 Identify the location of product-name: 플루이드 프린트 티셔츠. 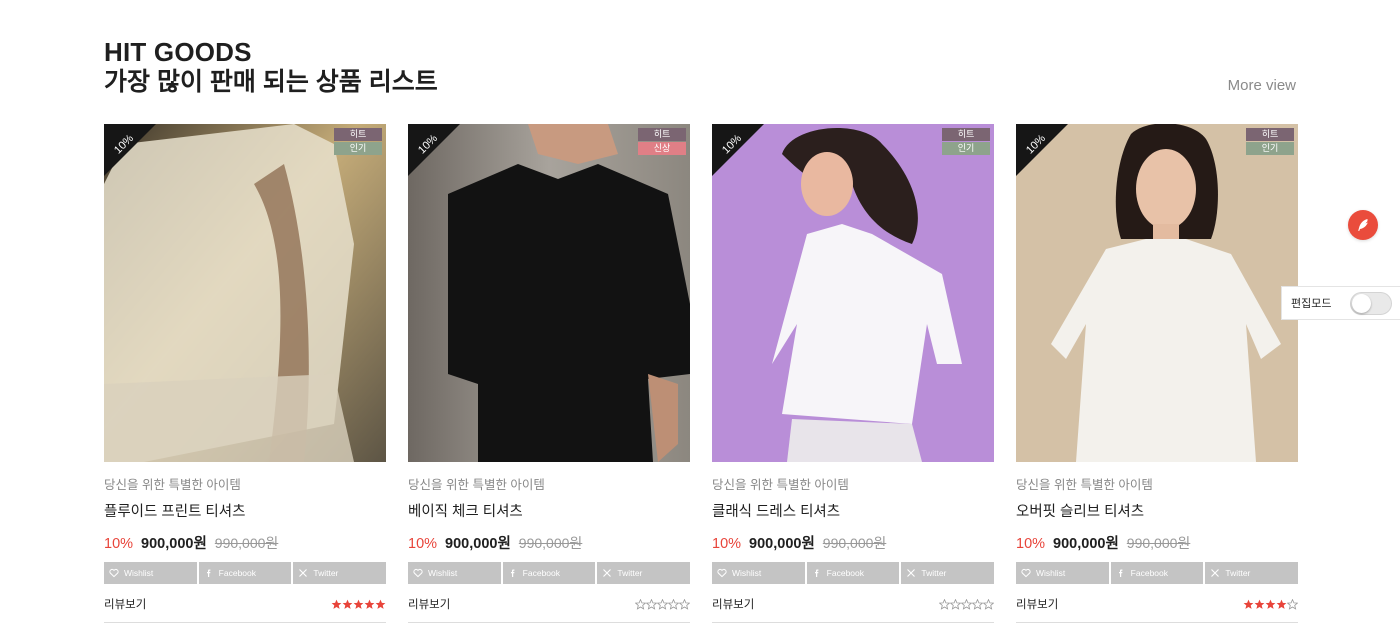
(245, 510).